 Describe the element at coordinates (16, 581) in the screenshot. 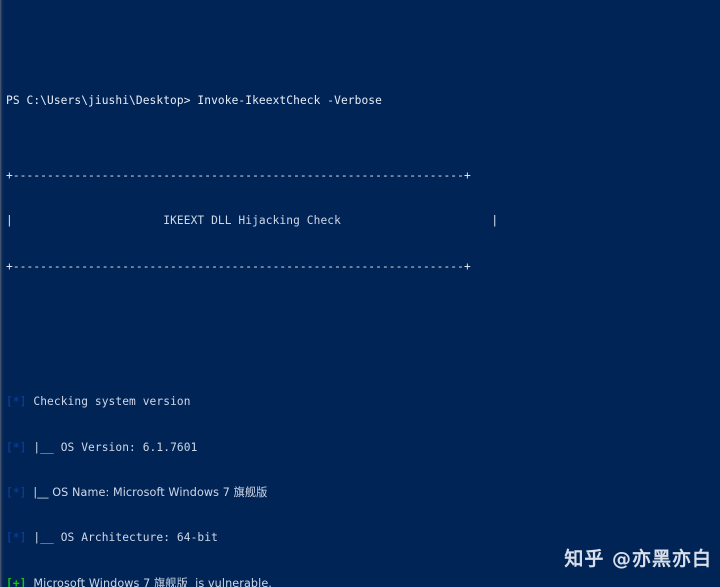

I see `ok-tag-icon: [+]` at that location.